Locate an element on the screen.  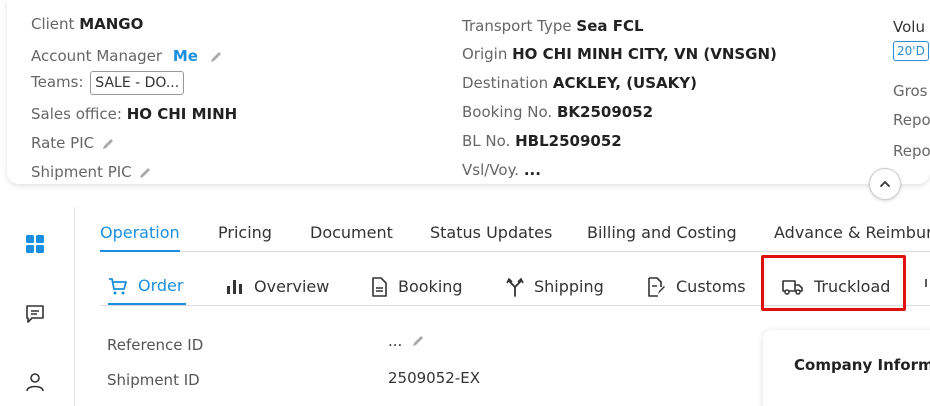
company-information-title: Company Inform is located at coordinates (862, 365).